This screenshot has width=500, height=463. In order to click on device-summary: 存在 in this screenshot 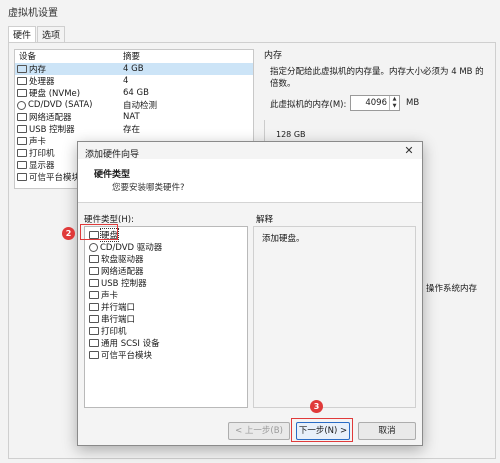, I will do `click(132, 130)`.